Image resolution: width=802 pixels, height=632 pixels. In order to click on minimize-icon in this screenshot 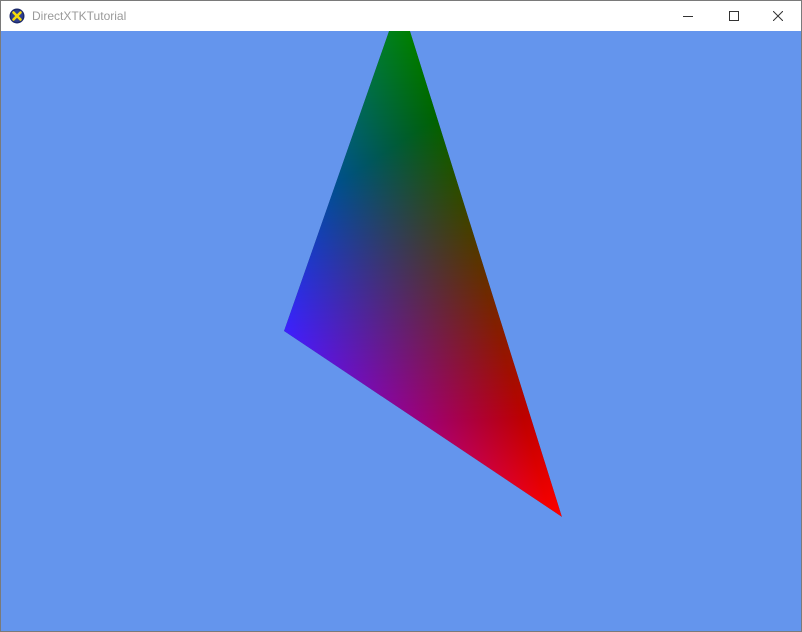, I will do `click(688, 16)`.